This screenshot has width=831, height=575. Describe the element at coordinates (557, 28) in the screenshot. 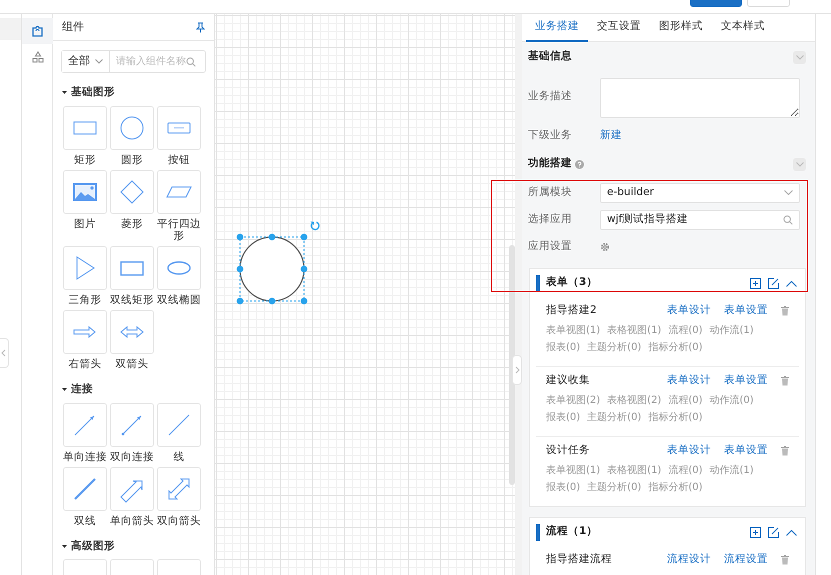

I see `tab: 业务搭建` at that location.